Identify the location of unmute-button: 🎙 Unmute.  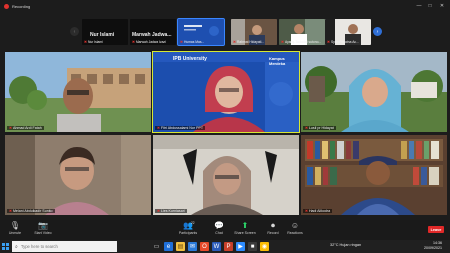
(15, 228).